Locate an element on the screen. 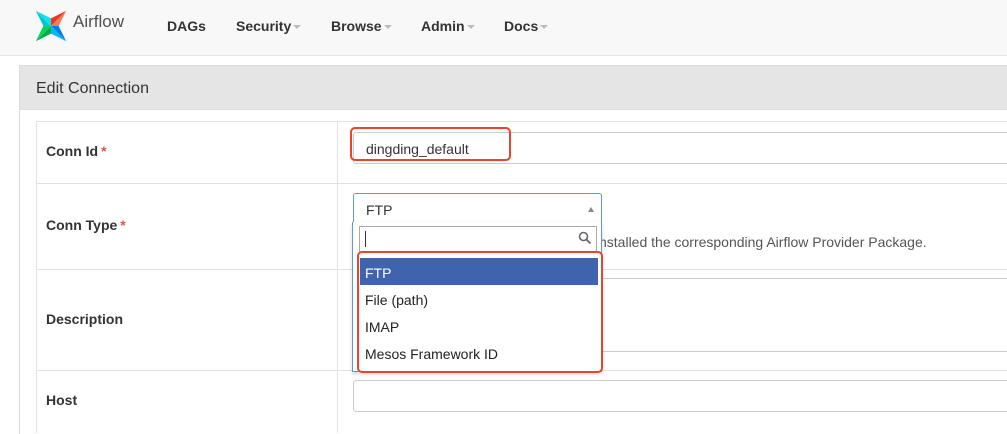  conn-id-label: Conn Id * is located at coordinates (76, 151).